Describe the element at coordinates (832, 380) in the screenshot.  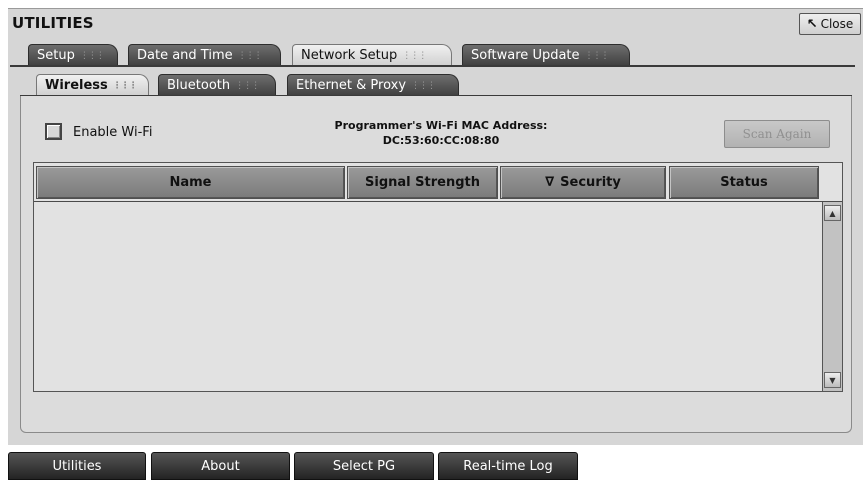
I see `scroll-down-icon: ▼` at that location.